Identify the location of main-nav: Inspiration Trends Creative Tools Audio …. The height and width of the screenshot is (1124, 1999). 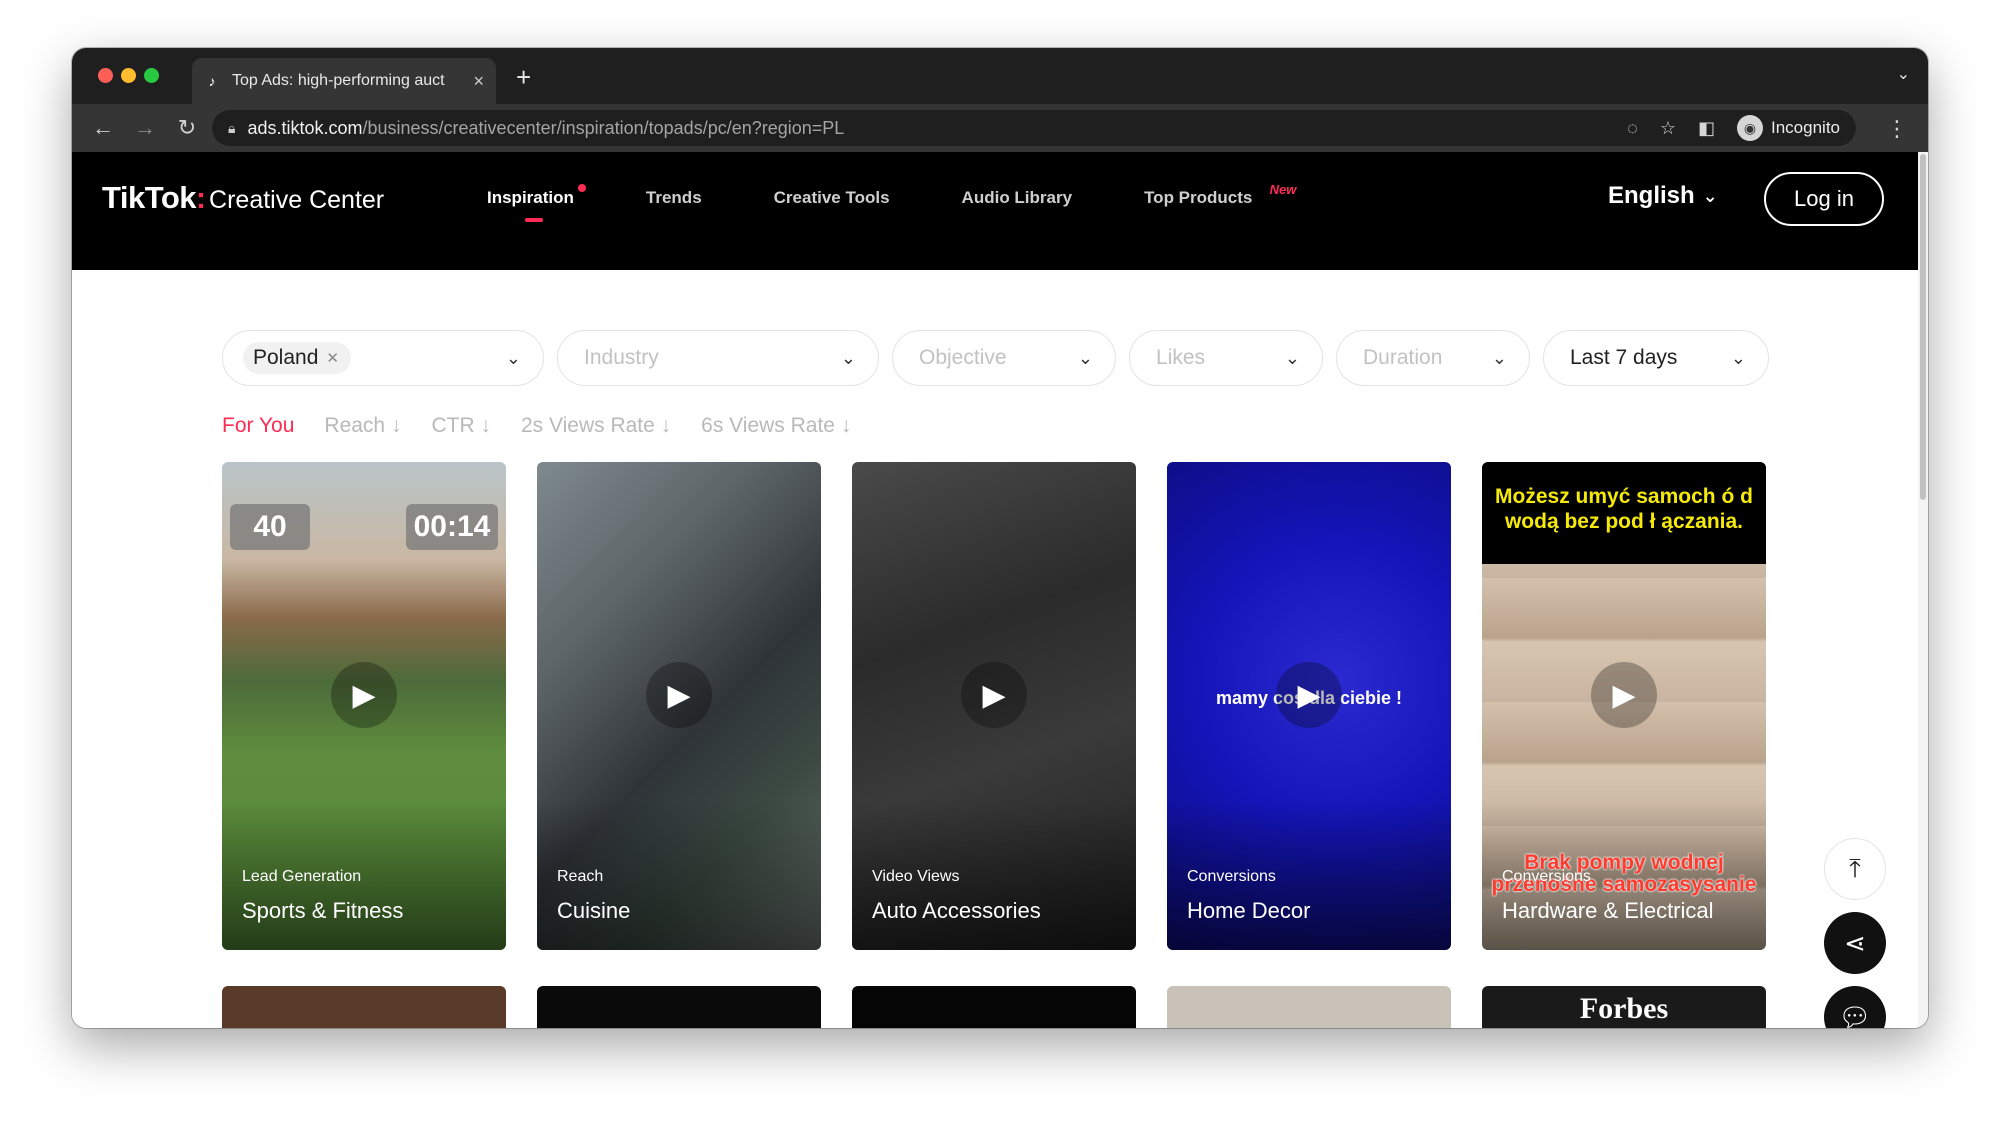
(891, 202).